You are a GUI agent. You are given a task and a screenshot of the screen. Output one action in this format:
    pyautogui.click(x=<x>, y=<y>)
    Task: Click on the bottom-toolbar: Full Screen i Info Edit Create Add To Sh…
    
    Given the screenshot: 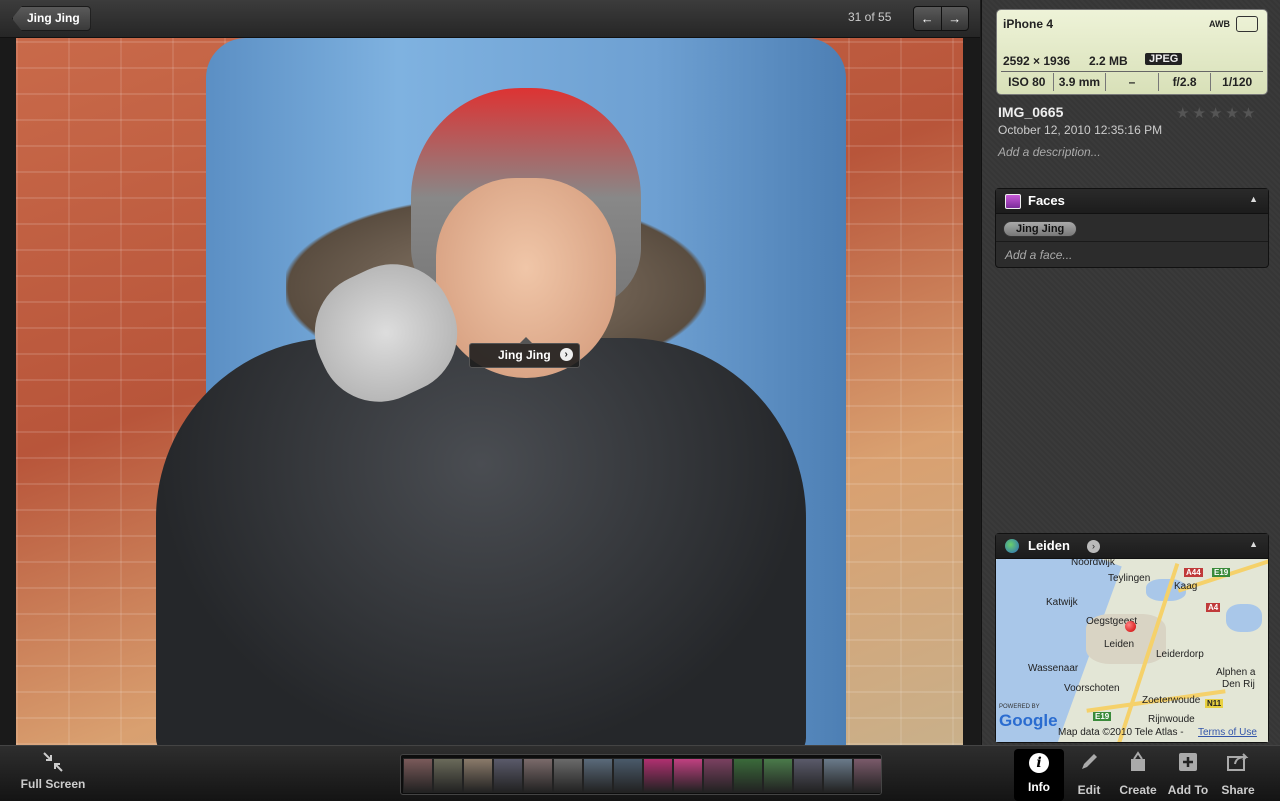 What is the action you would take?
    pyautogui.click(x=640, y=773)
    